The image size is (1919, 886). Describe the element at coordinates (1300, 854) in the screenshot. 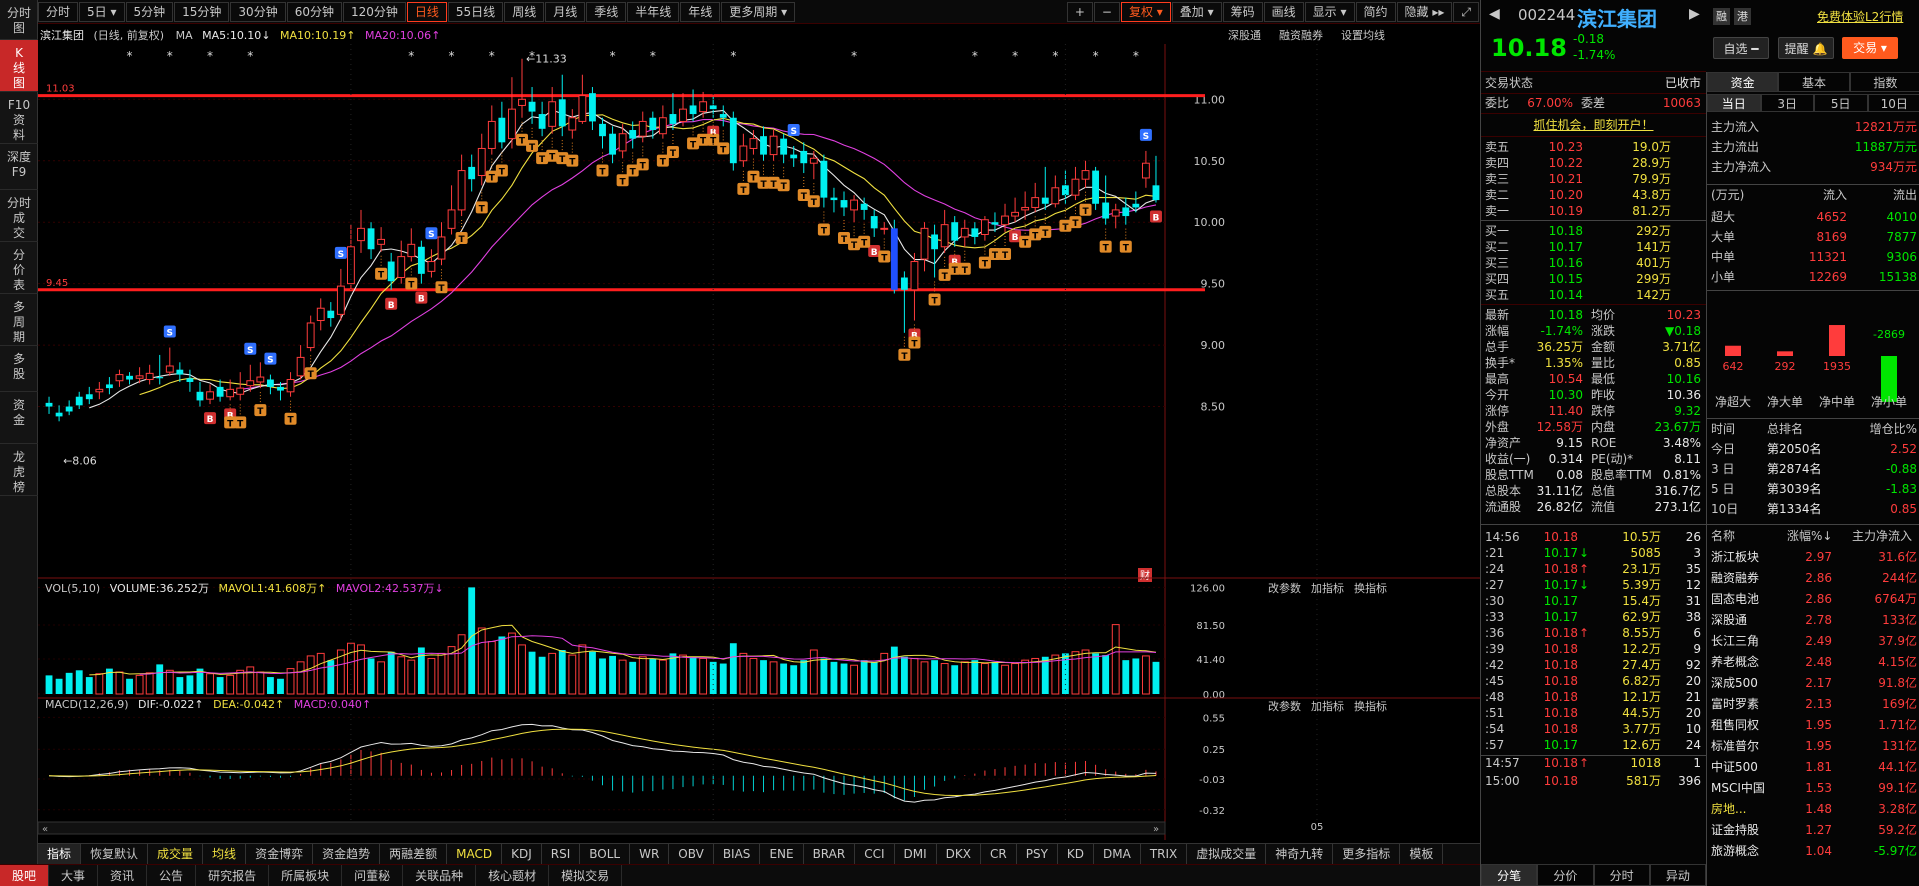

I see `indicator-tab-25: 神奇九转` at that location.